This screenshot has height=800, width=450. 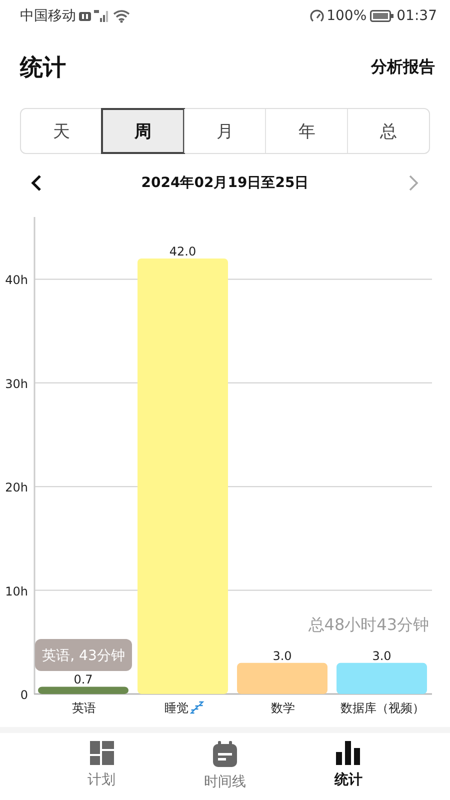 I want to click on y-tick-label: 10h, so click(x=16, y=591).